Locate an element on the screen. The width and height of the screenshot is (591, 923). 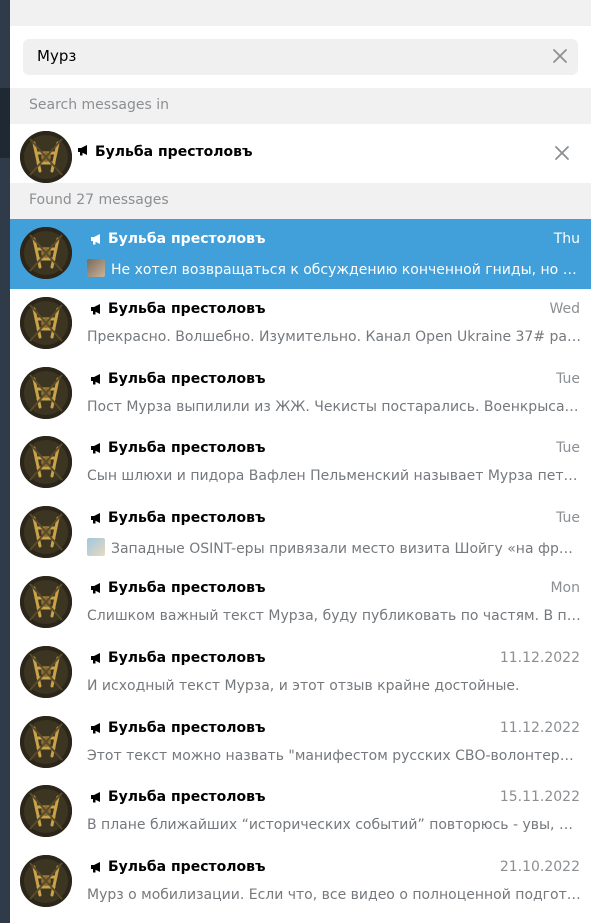
left-sidebar-edge is located at coordinates (5, 461).